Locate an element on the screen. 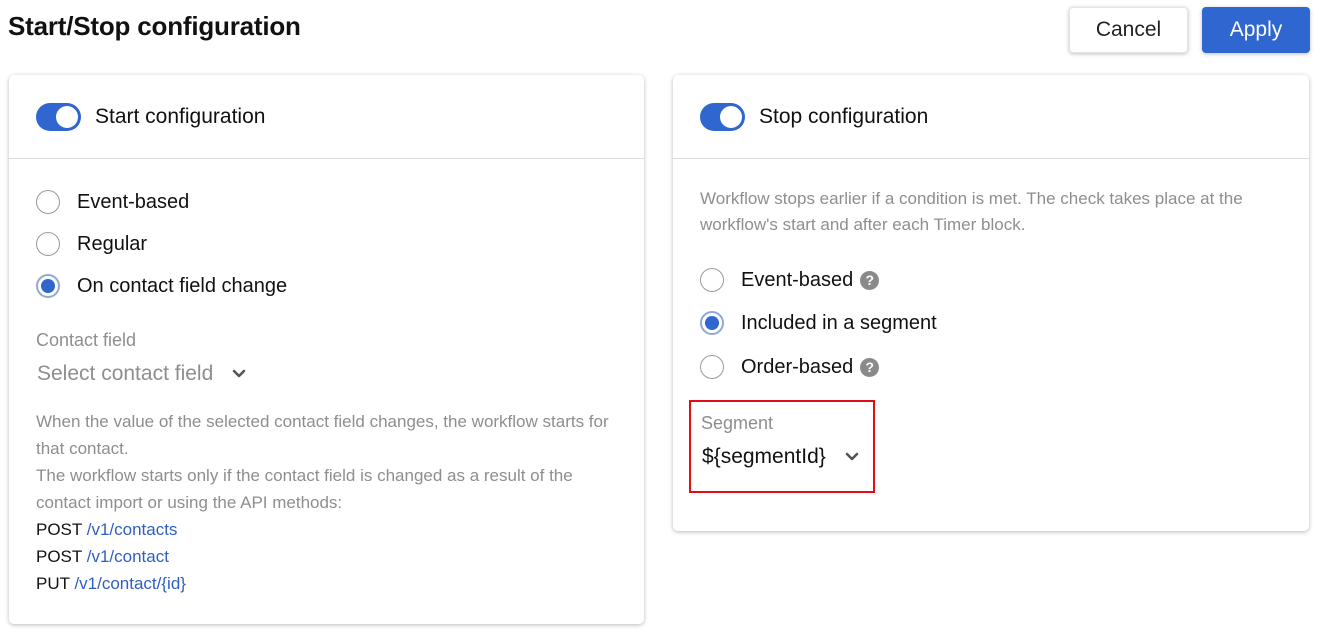 The width and height of the screenshot is (1324, 637). api-link: /v1/contact is located at coordinates (128, 556).